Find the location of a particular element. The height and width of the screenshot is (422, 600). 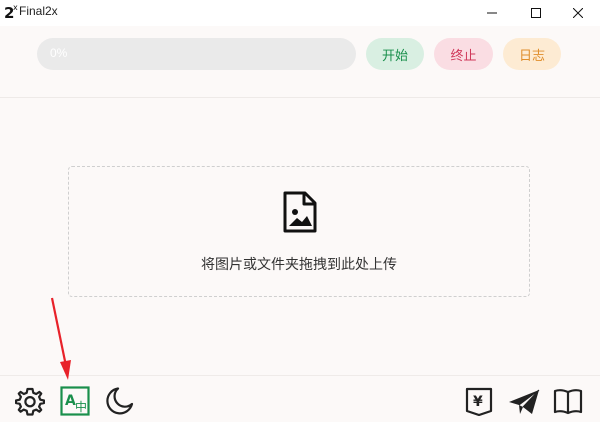

feedback-button is located at coordinates (524, 401).